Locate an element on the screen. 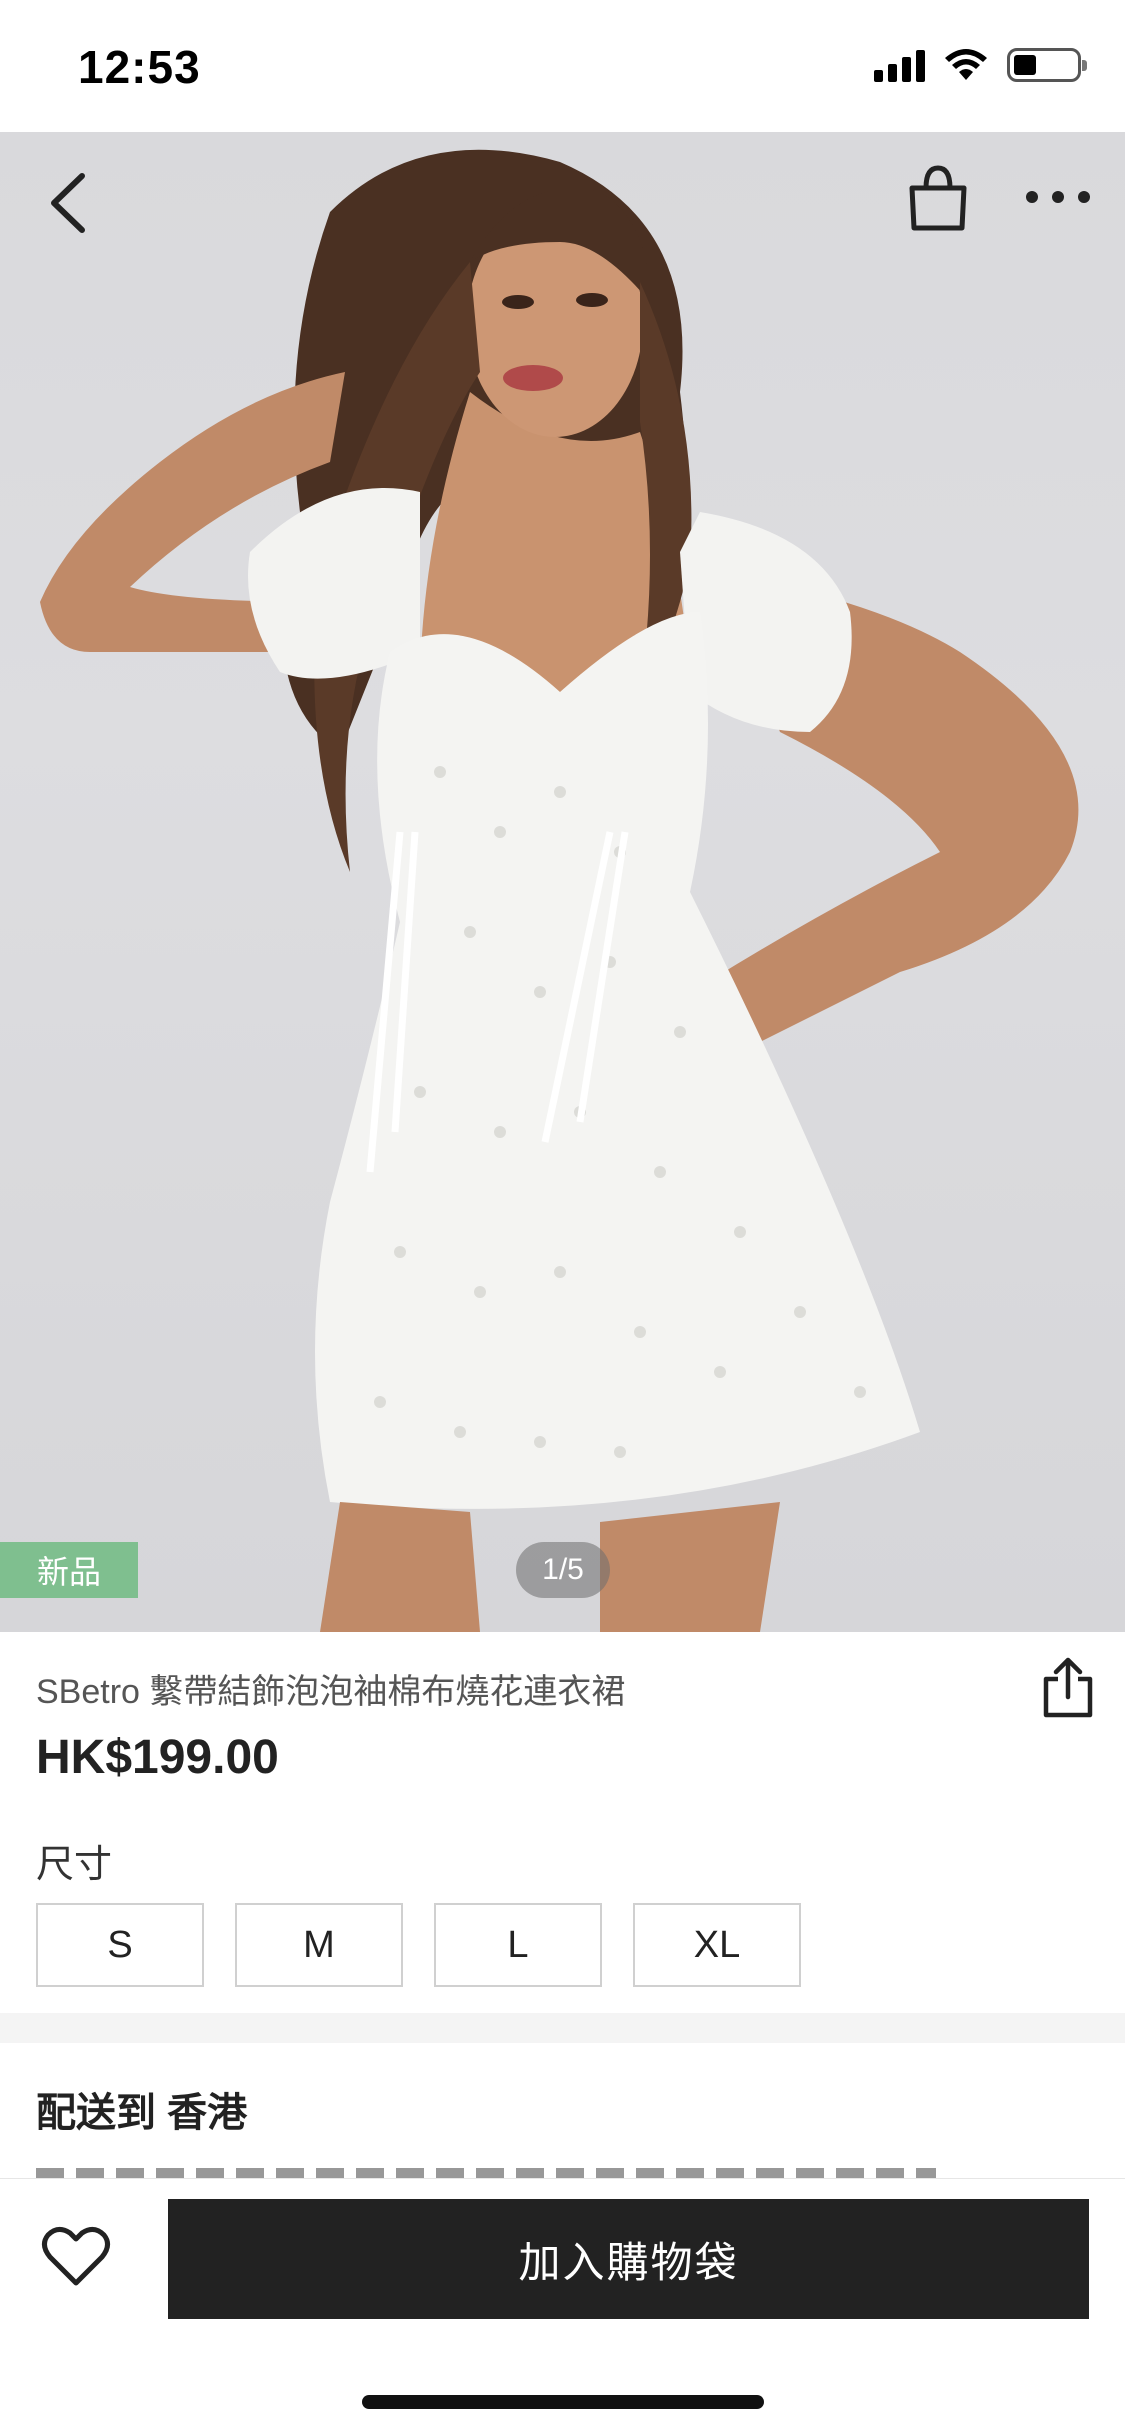 This screenshot has height=2436, width=1125. size-option-l: L is located at coordinates (518, 1945).